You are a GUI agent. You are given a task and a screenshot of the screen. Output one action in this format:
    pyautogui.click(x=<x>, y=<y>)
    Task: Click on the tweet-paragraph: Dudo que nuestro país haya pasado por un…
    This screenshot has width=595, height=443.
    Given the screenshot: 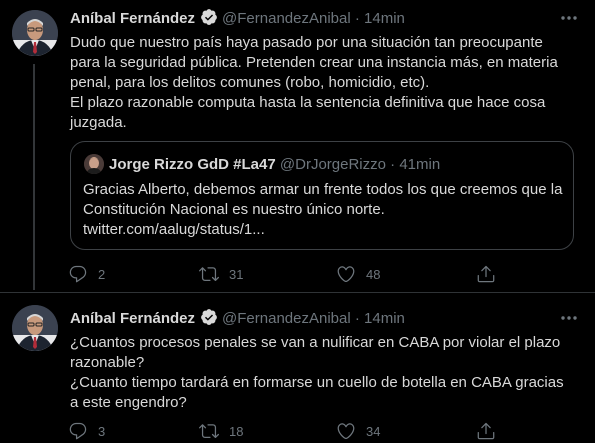 What is the action you would take?
    pyautogui.click(x=314, y=62)
    